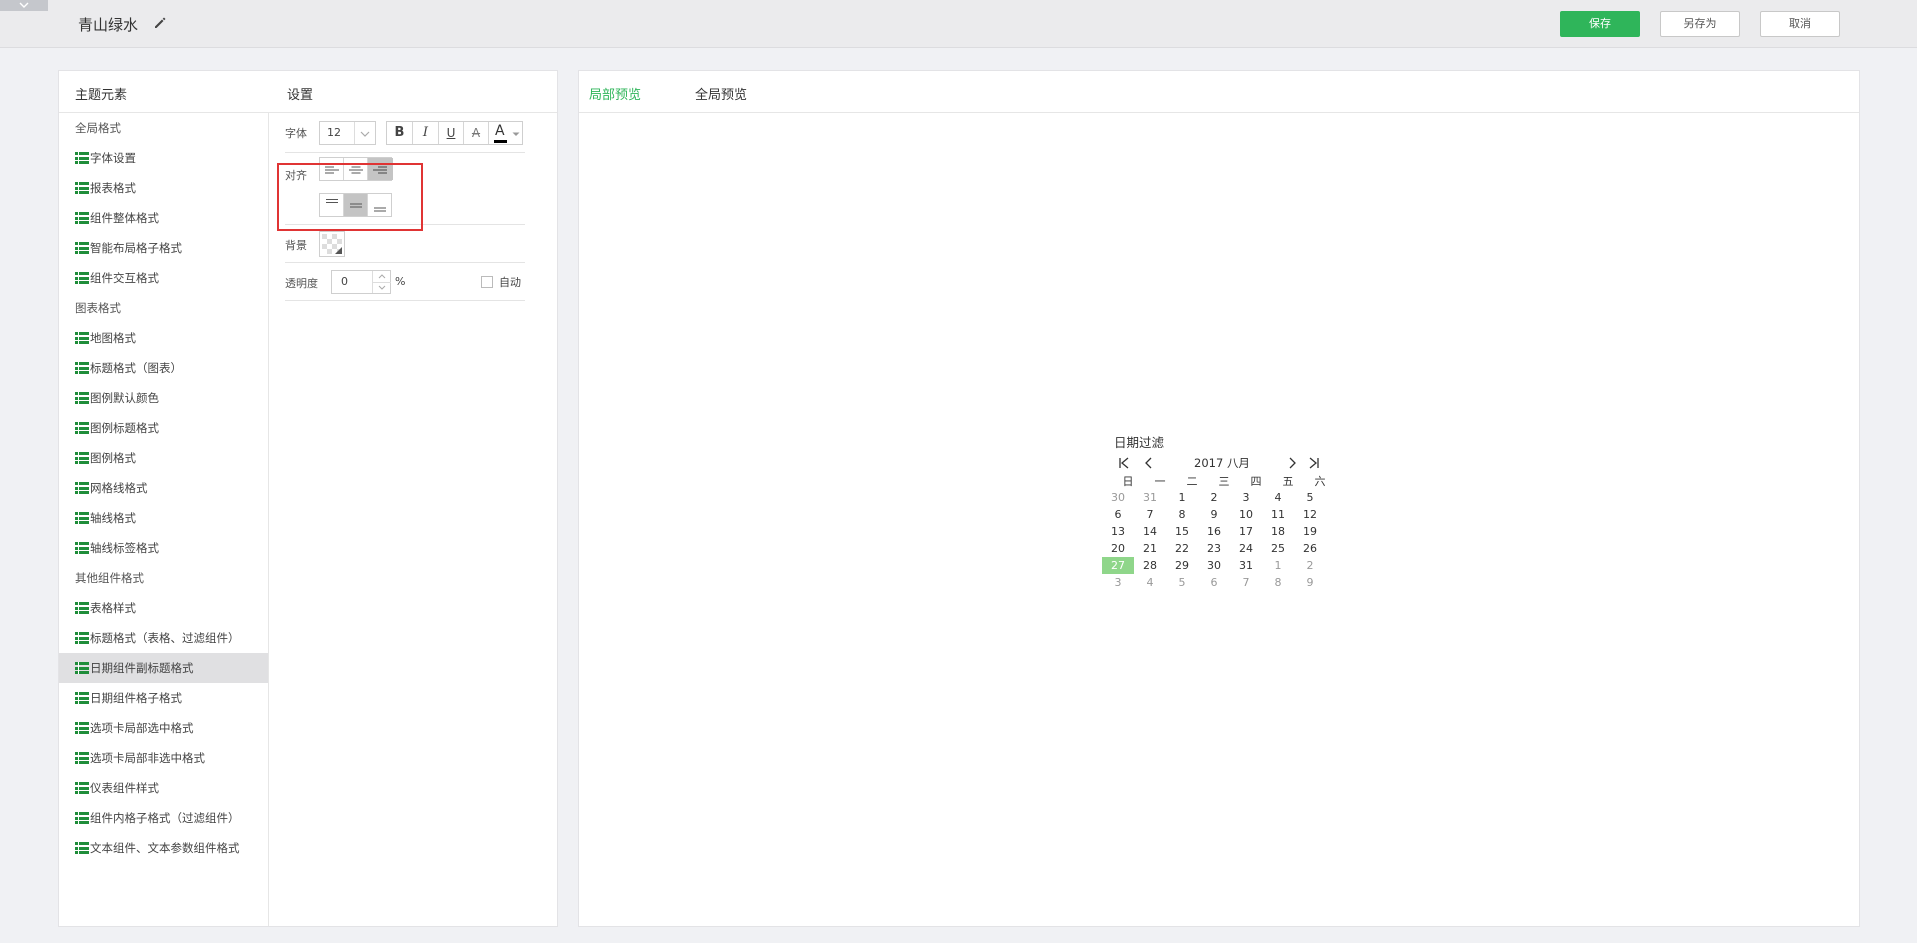  Describe the element at coordinates (1214, 531) in the screenshot. I see `calendar-day: 16` at that location.